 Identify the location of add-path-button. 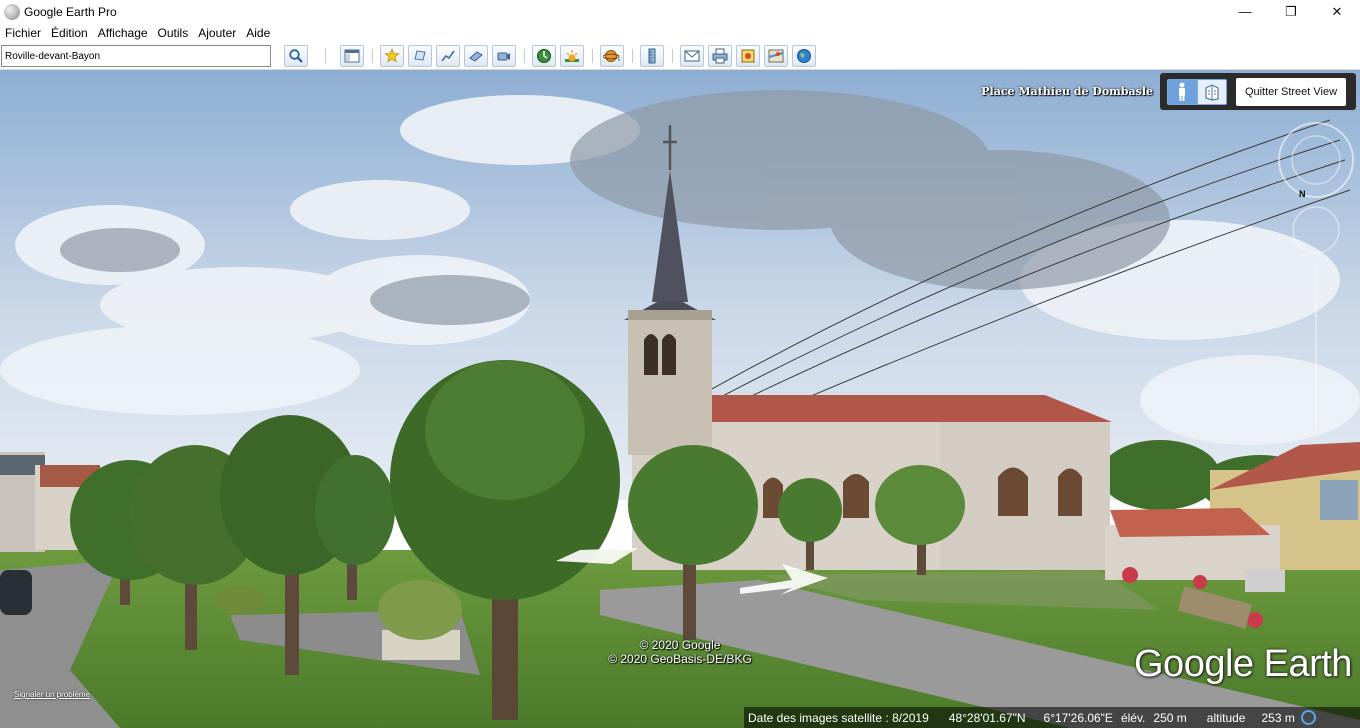
(448, 56).